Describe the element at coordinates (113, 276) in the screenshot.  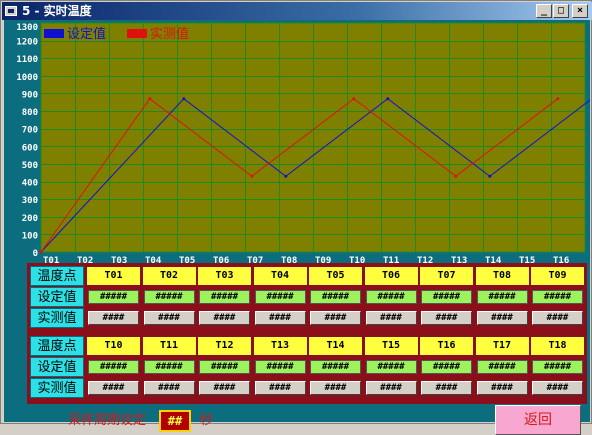
I see `table-cell: T01` at that location.